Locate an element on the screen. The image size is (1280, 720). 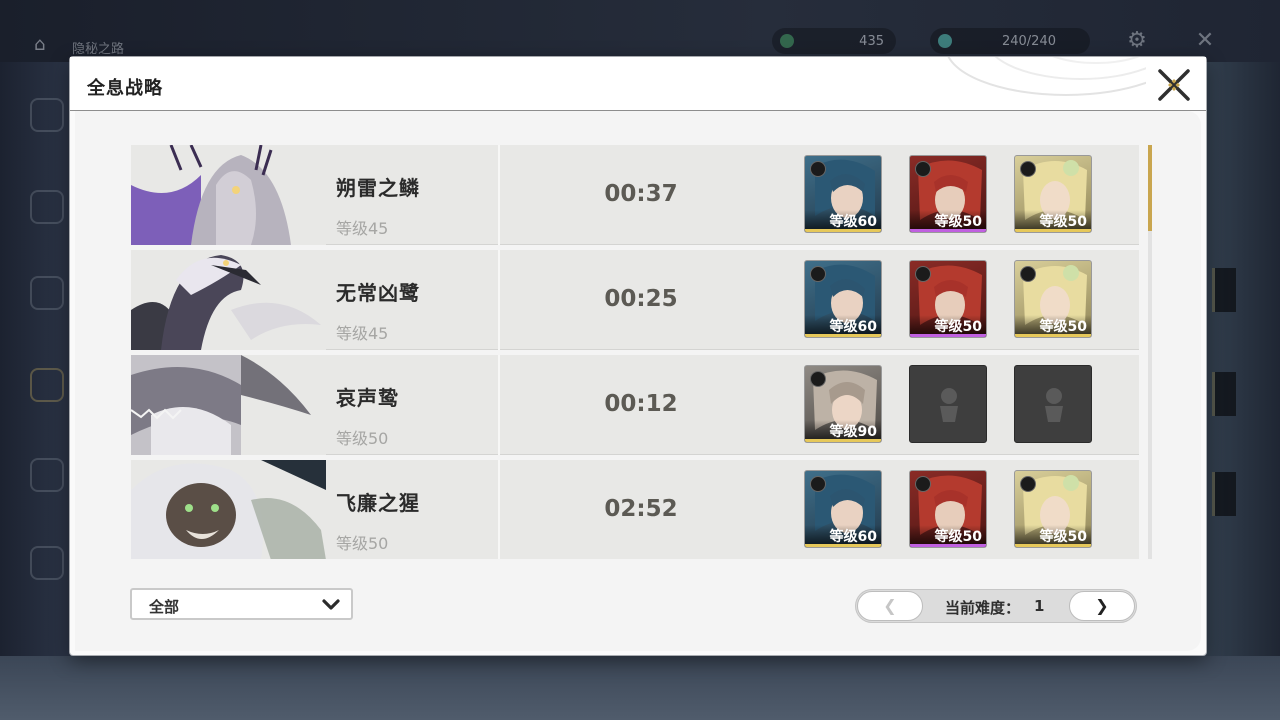
clear-time: 02:52 is located at coordinates (641, 509).